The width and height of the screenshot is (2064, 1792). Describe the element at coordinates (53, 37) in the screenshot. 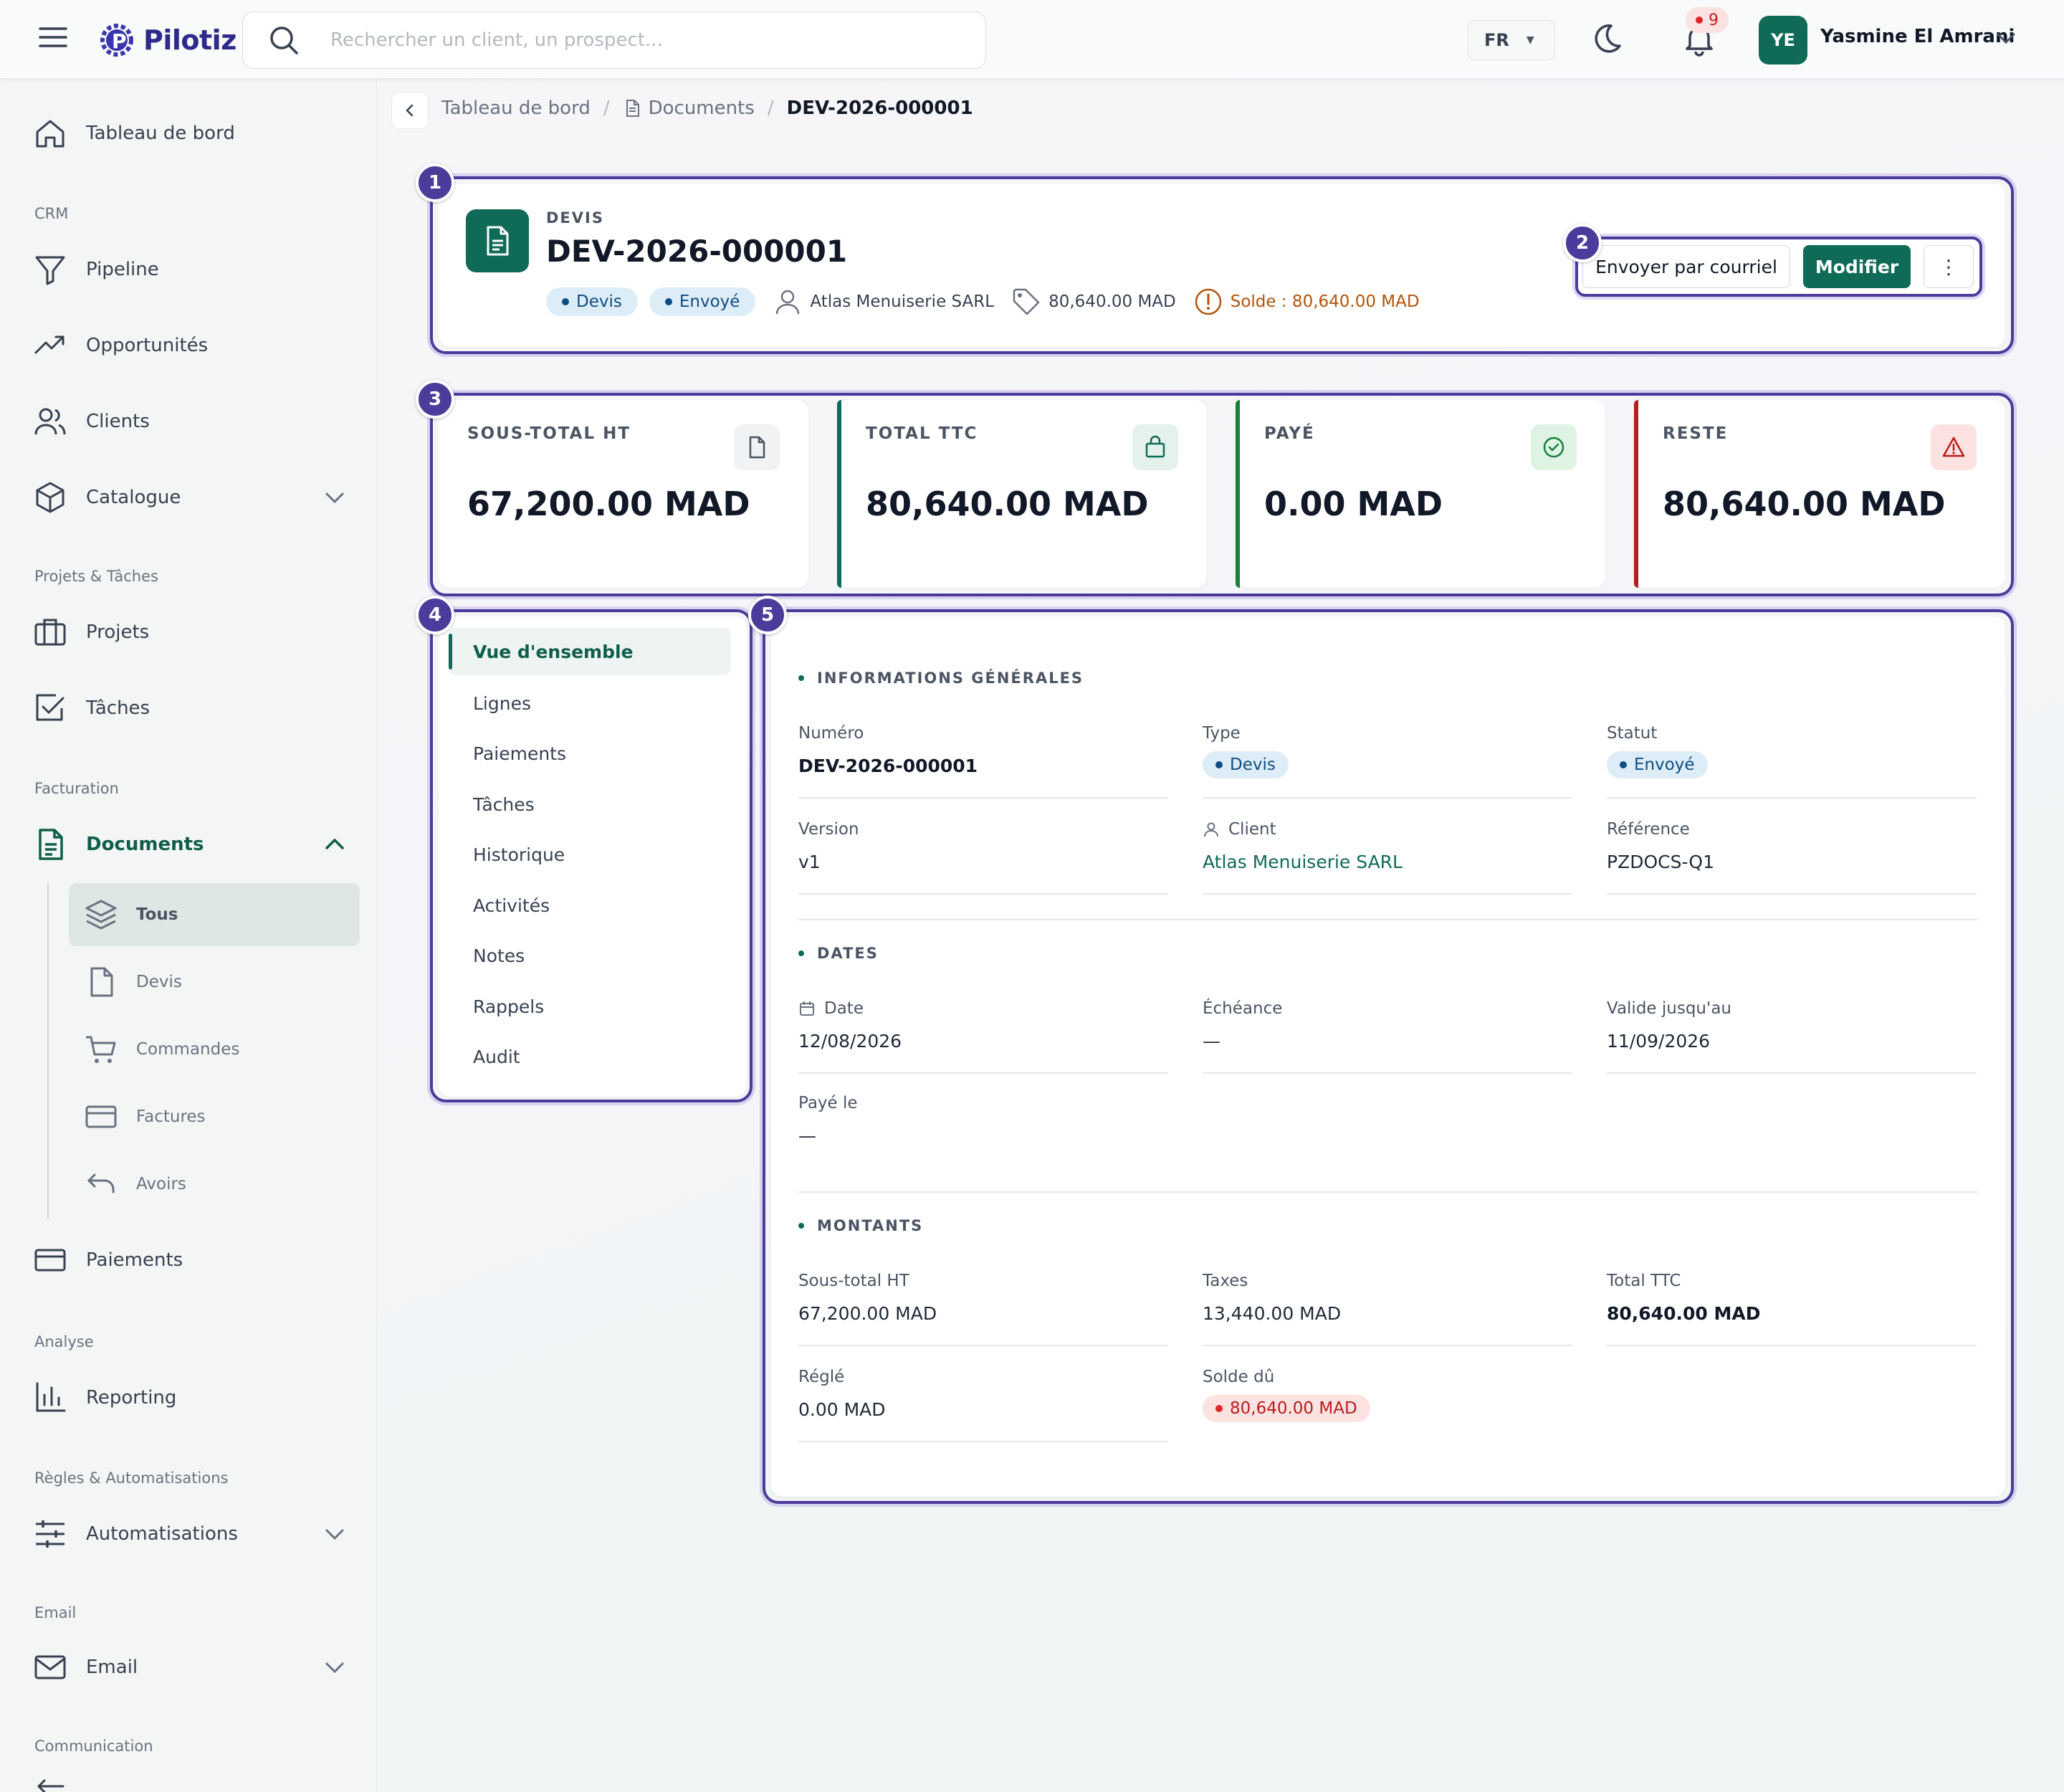

I see `menu-icon` at that location.